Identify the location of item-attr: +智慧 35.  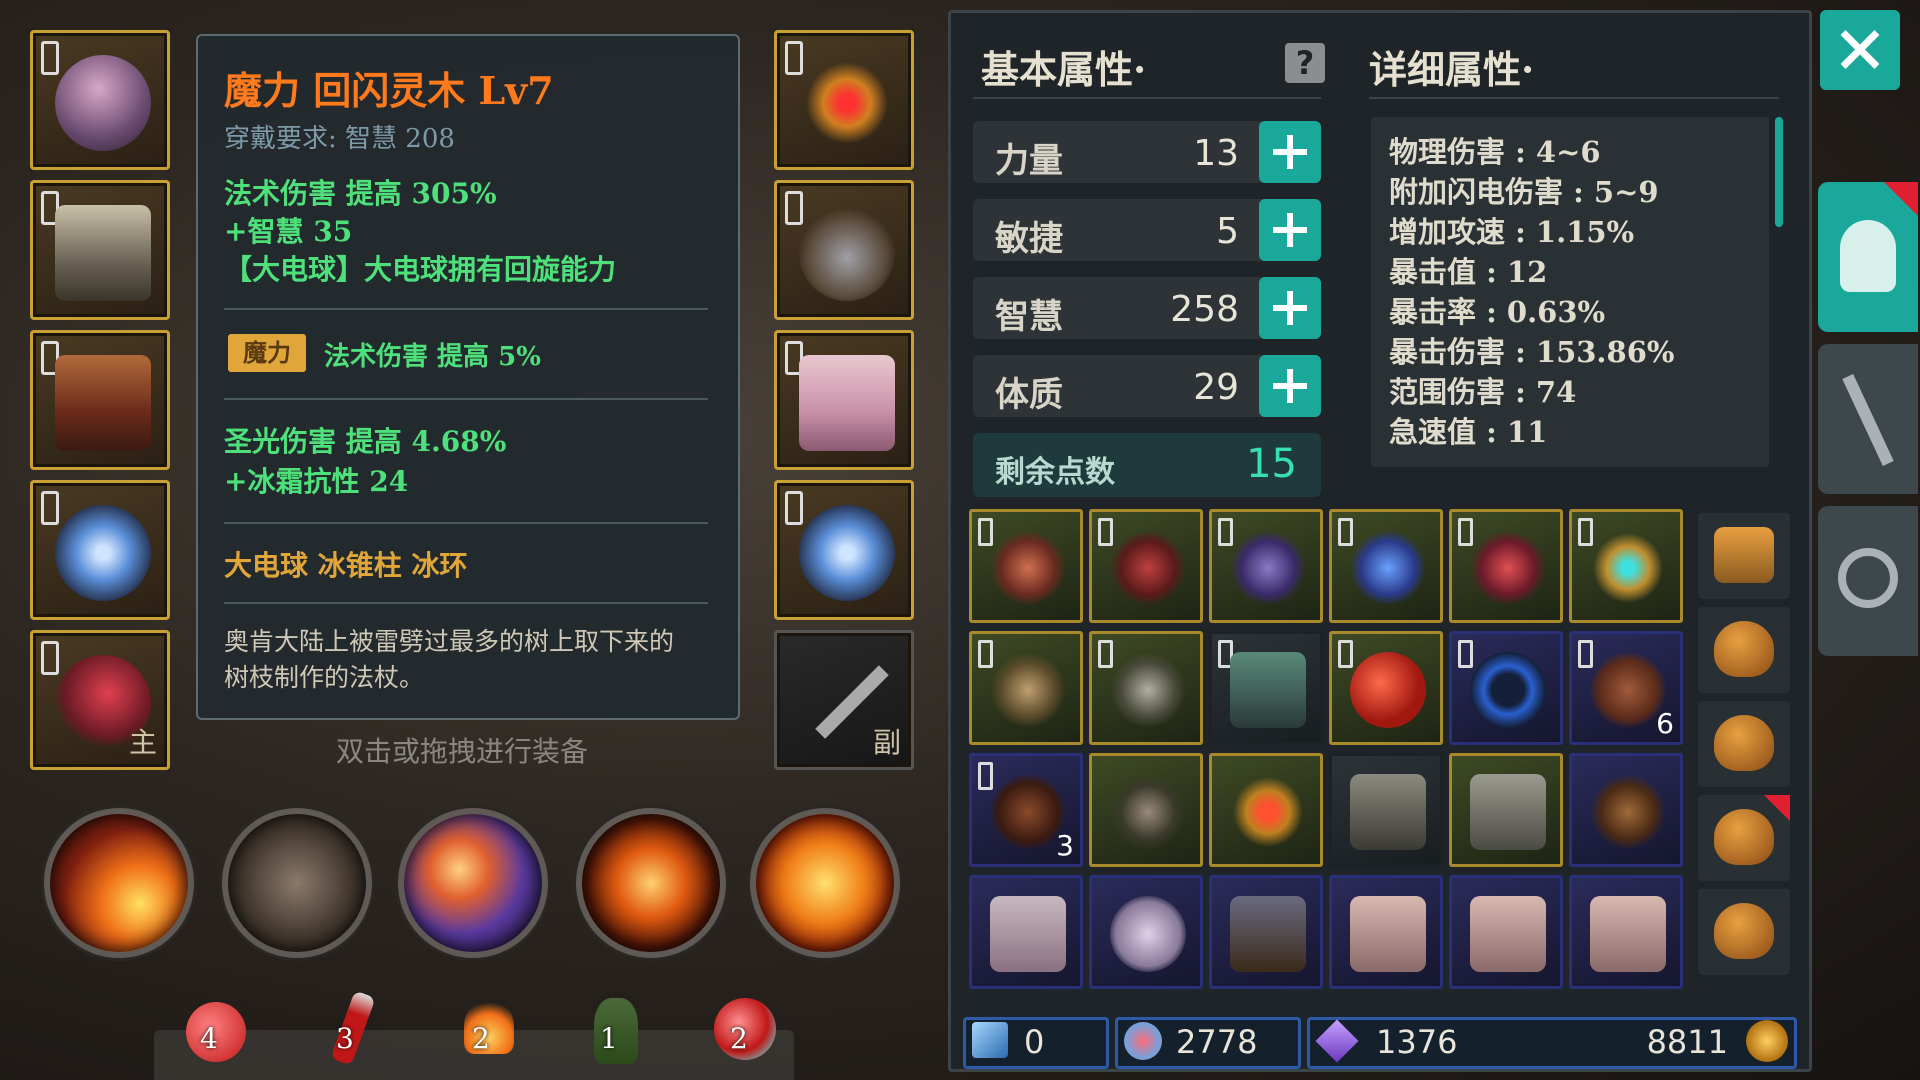
(288, 231).